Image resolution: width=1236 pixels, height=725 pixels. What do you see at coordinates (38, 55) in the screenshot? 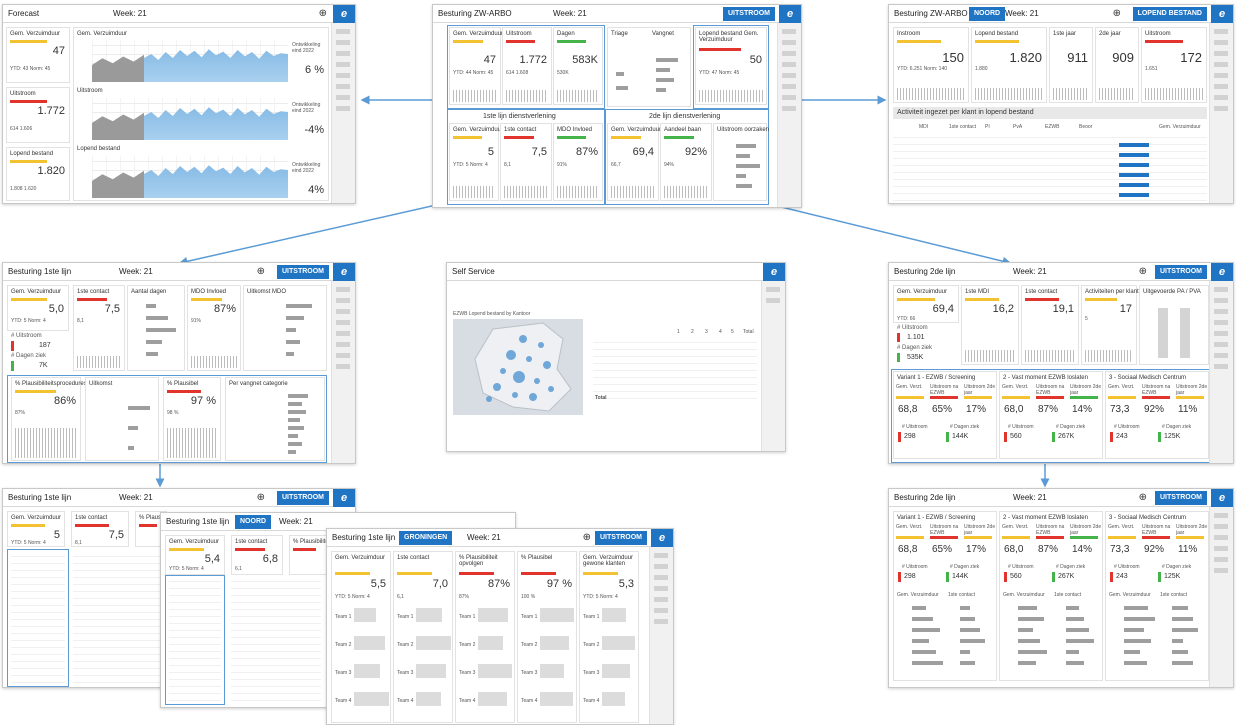
I see `kpi-card: Gem. Verzuimduur 47 YTD: 43 Norm: 45` at bounding box center [38, 55].